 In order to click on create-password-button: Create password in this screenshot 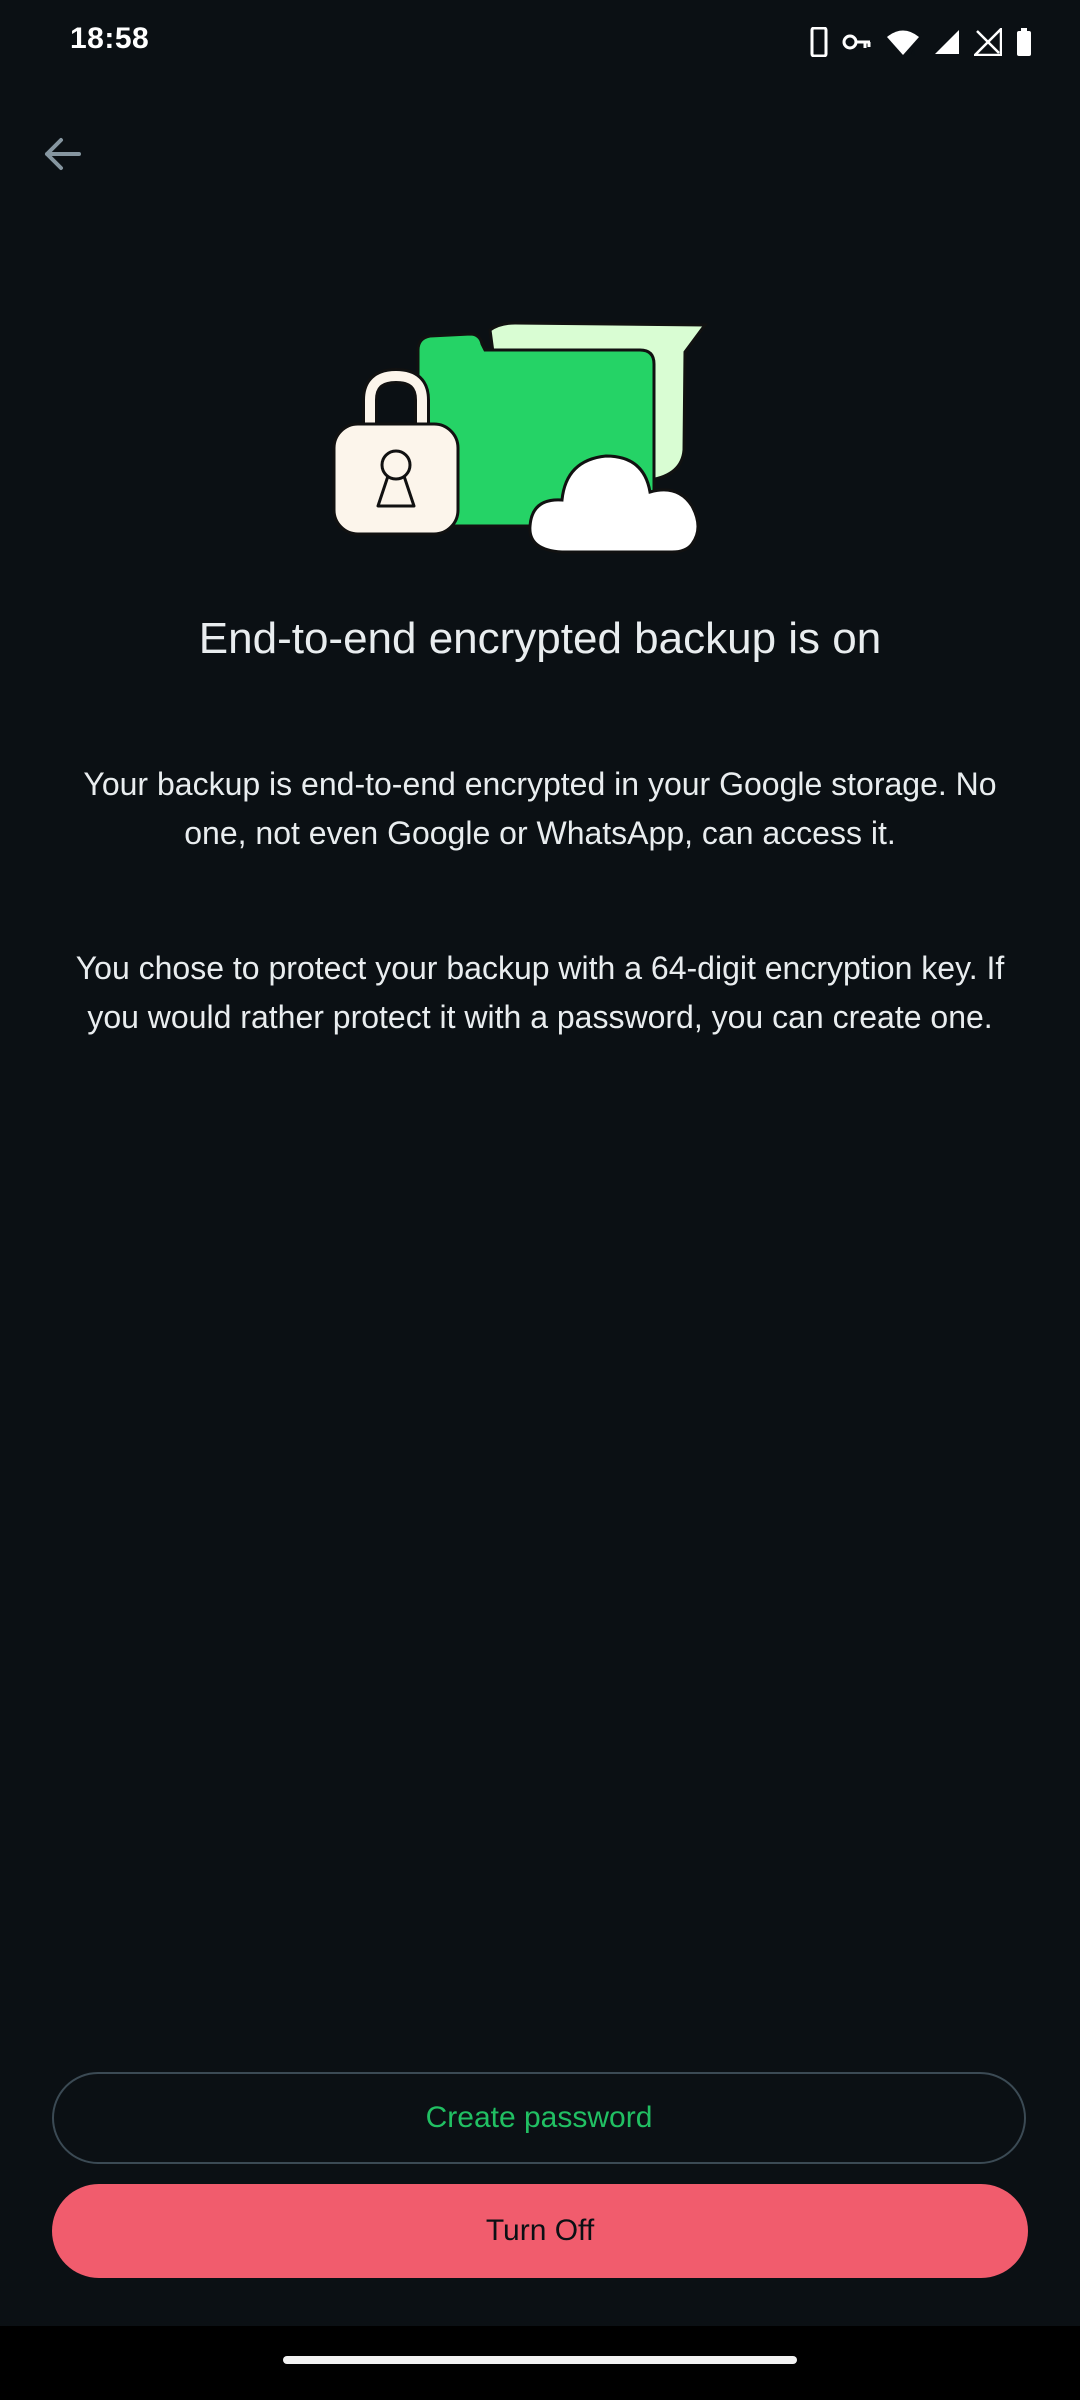, I will do `click(539, 2118)`.